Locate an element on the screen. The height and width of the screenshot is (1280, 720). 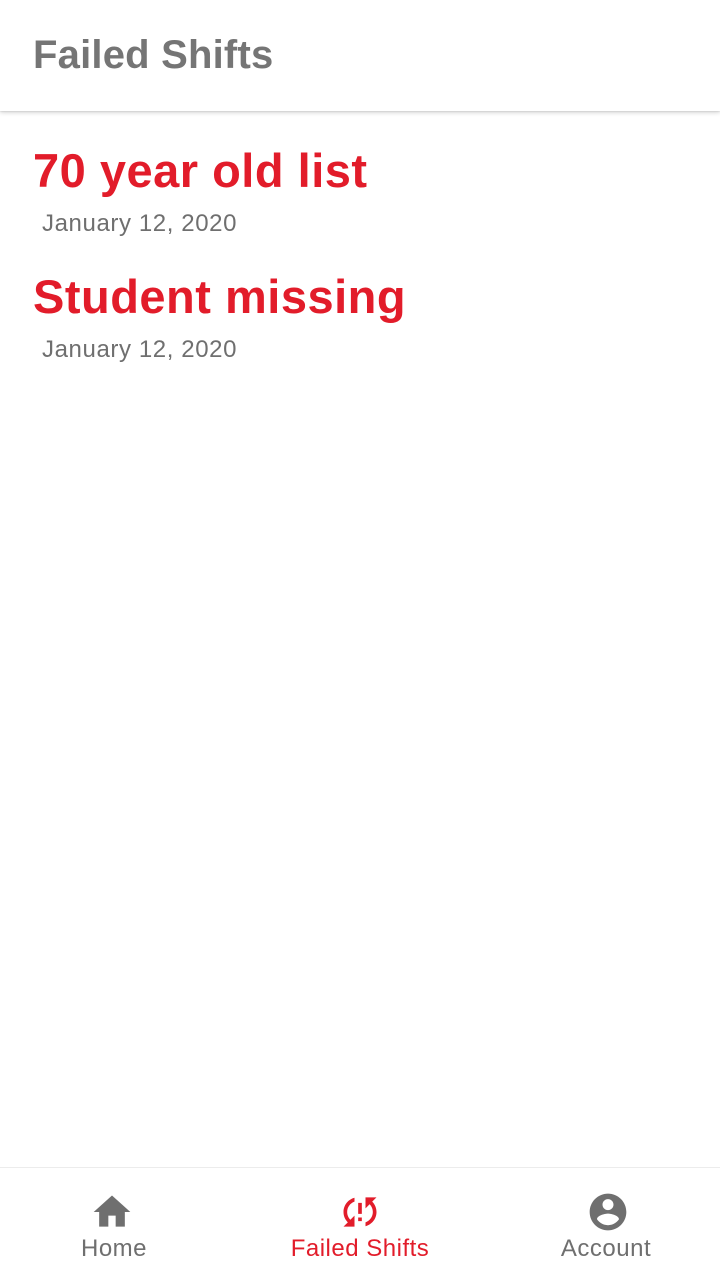
nav-item-home: Home is located at coordinates (114, 1224).